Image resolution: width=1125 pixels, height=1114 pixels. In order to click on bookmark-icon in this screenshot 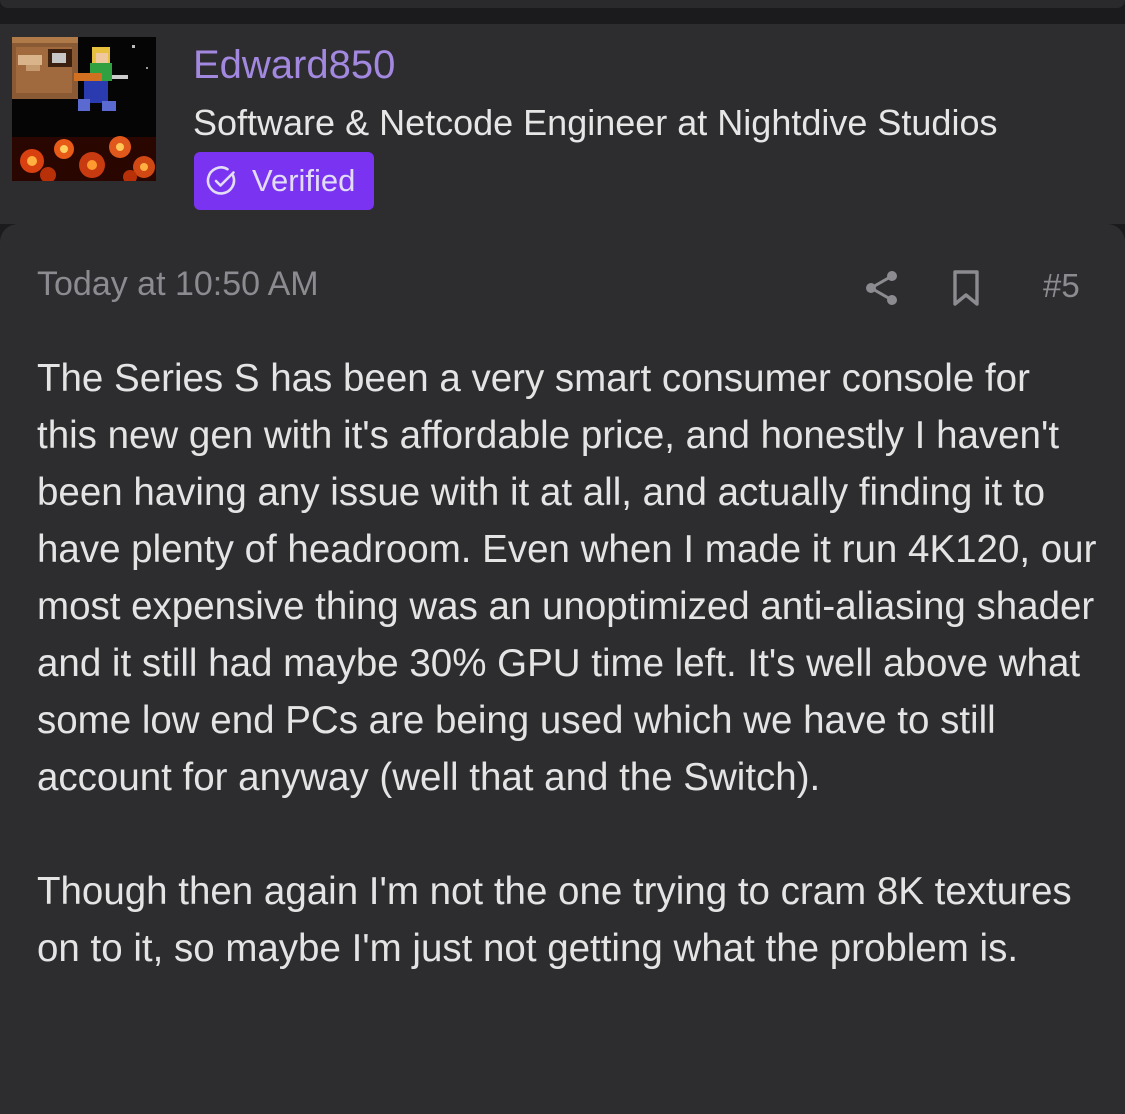, I will do `click(966, 288)`.